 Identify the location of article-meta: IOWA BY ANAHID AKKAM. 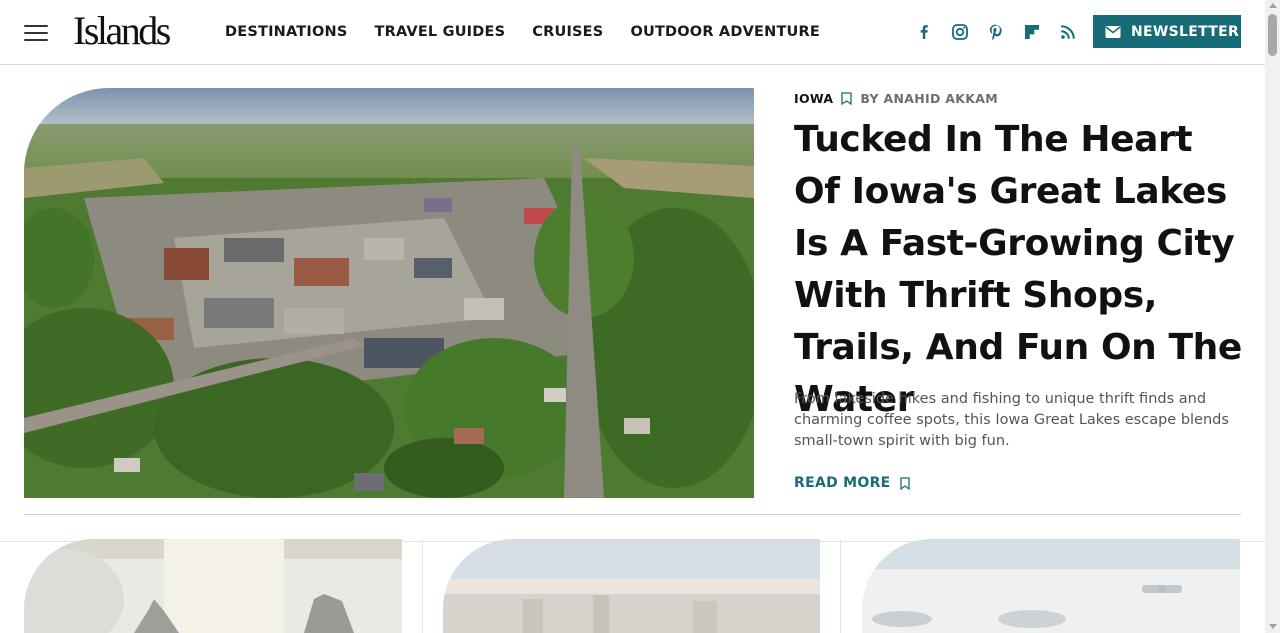
(896, 98).